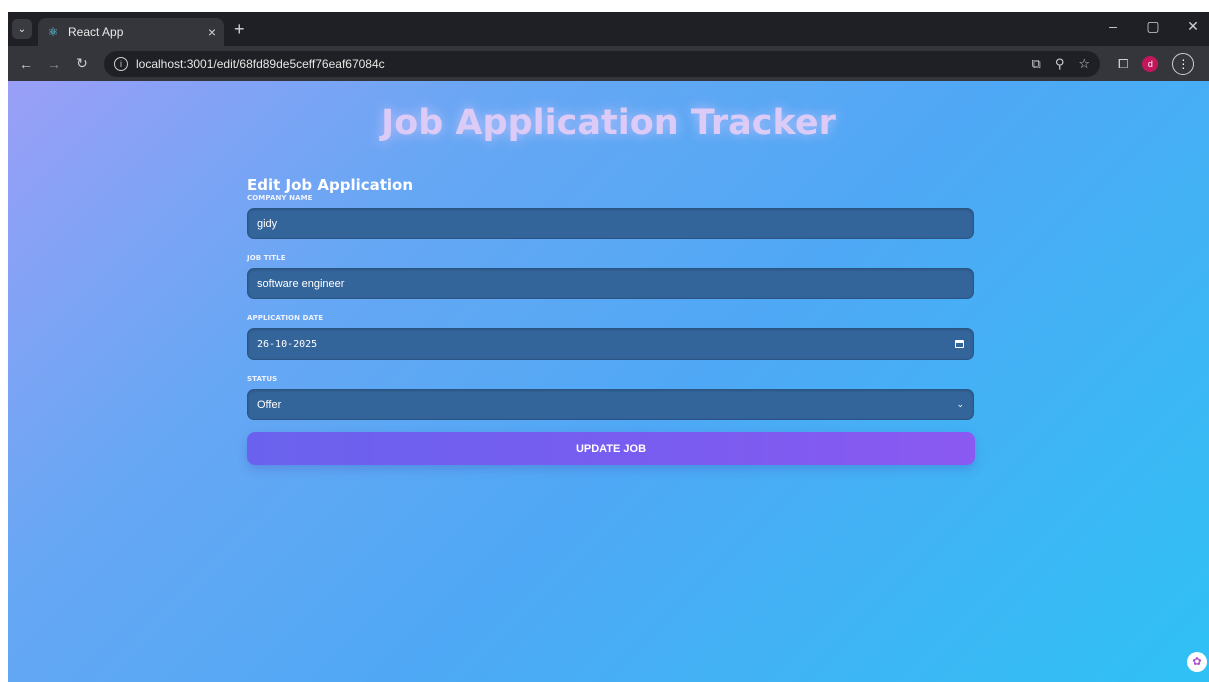  What do you see at coordinates (280, 198) in the screenshot?
I see `company-name-label: COMPANY NAME` at bounding box center [280, 198].